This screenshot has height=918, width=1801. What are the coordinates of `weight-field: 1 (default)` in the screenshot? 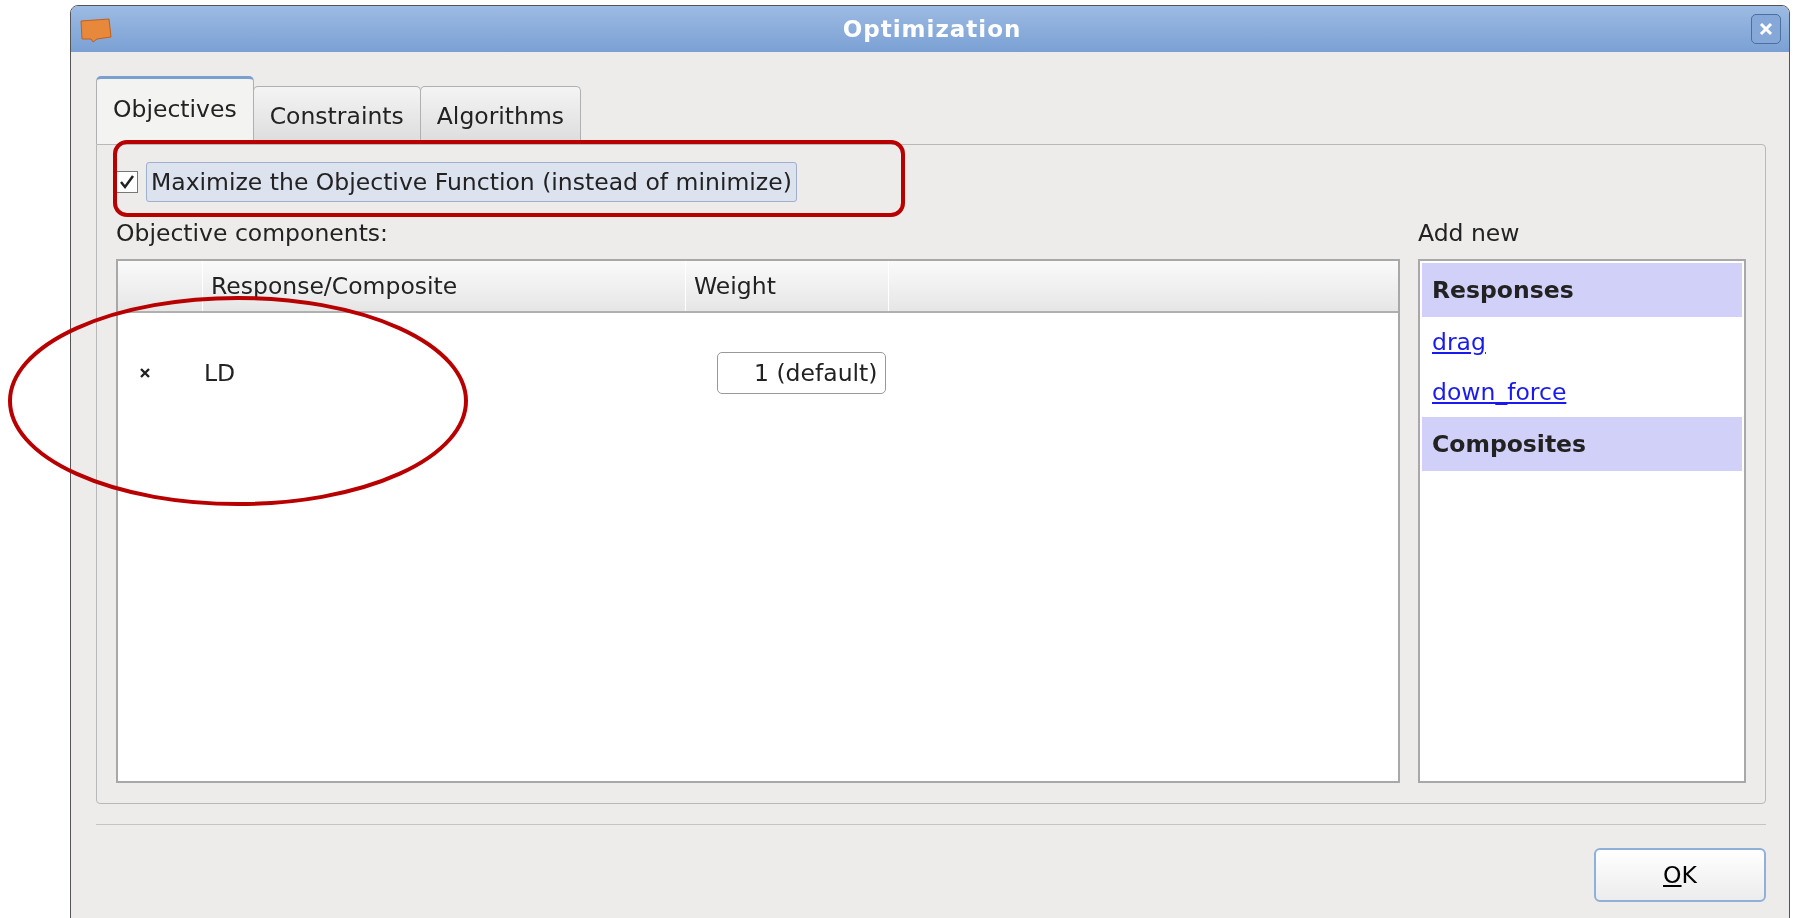 It's located at (802, 373).